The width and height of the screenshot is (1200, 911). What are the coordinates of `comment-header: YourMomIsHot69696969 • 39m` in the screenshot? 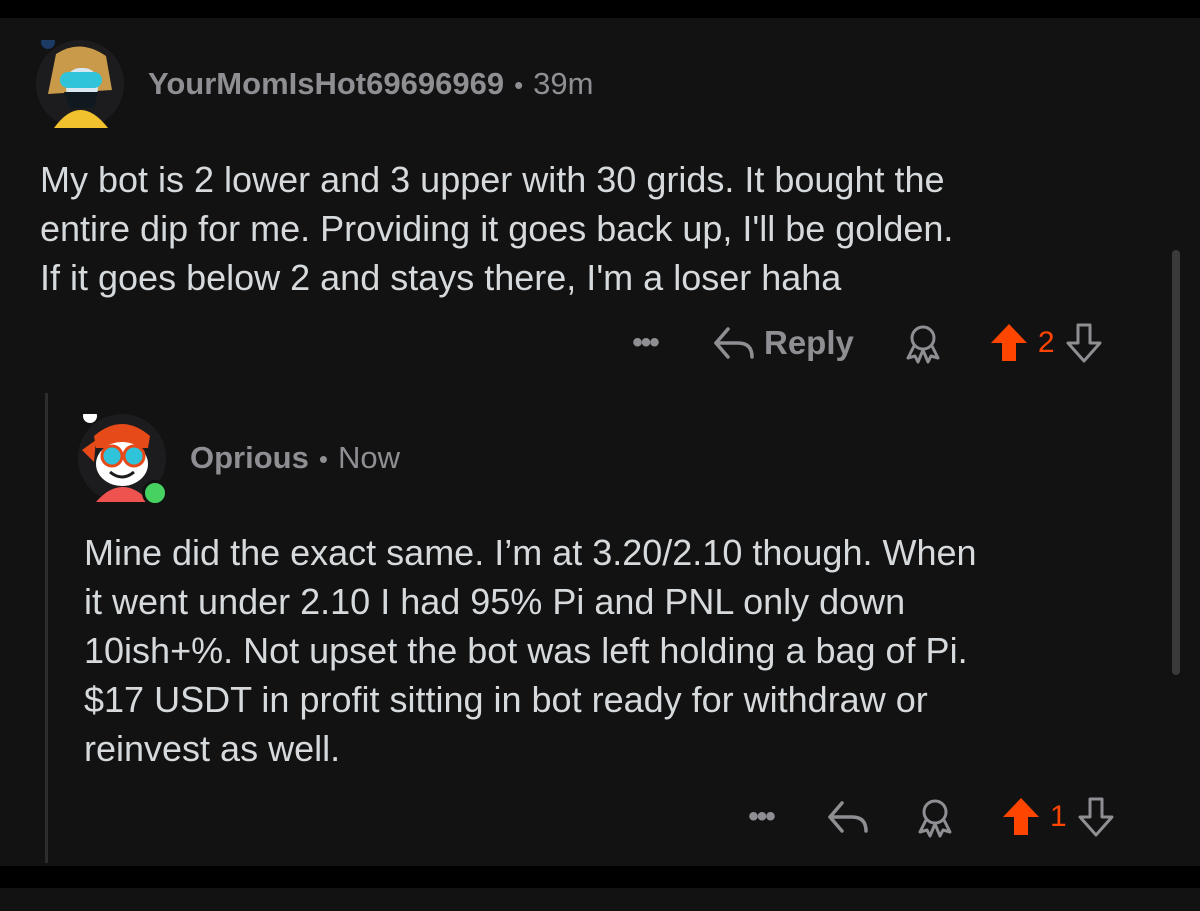 It's located at (370, 84).